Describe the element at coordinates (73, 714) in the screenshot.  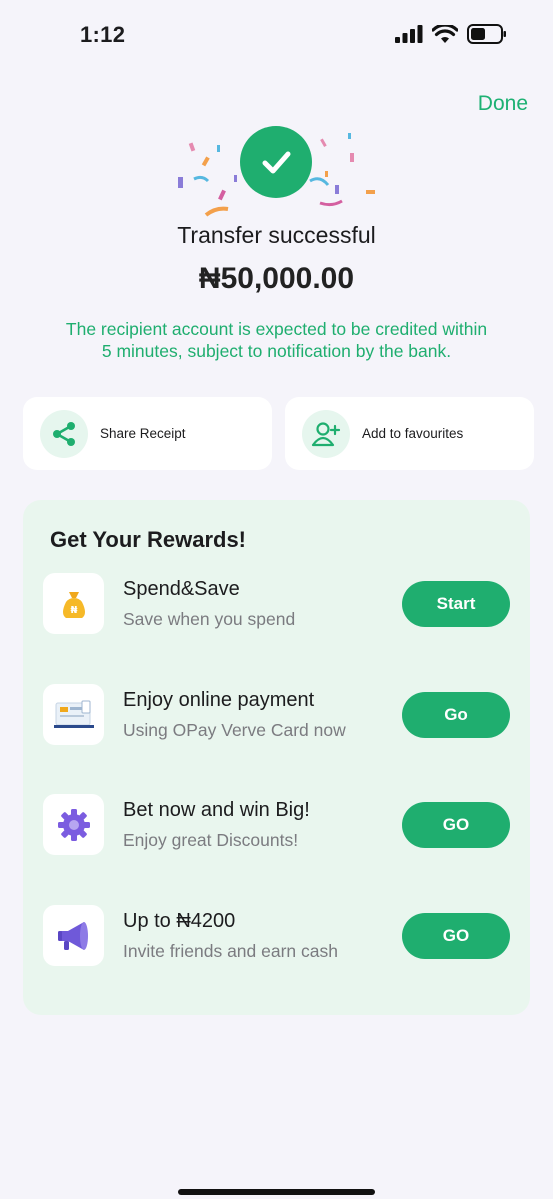
I see `online-payment-icon` at that location.